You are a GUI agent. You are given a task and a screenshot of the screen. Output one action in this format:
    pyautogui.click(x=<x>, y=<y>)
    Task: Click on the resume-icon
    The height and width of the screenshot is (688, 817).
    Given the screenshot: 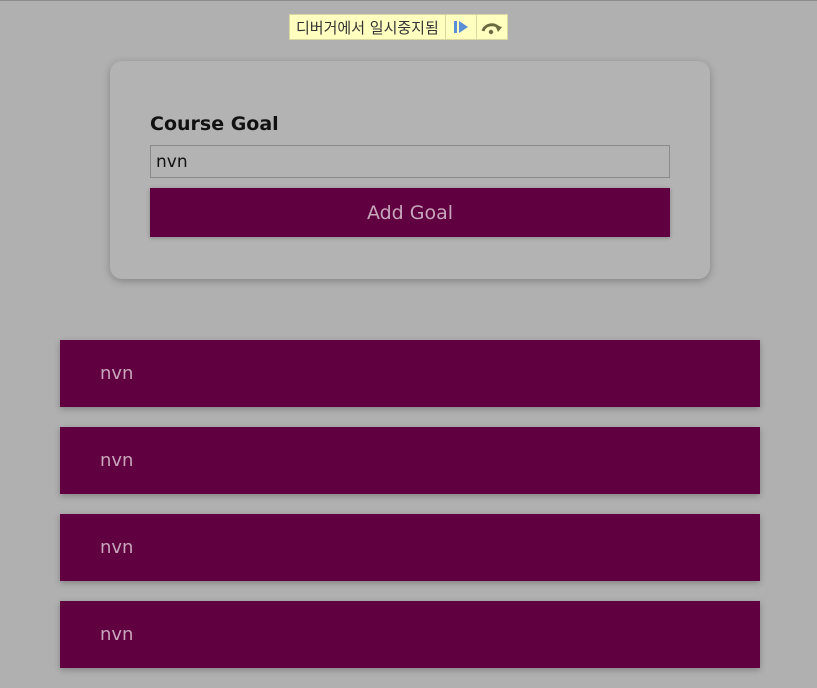 What is the action you would take?
    pyautogui.click(x=460, y=27)
    